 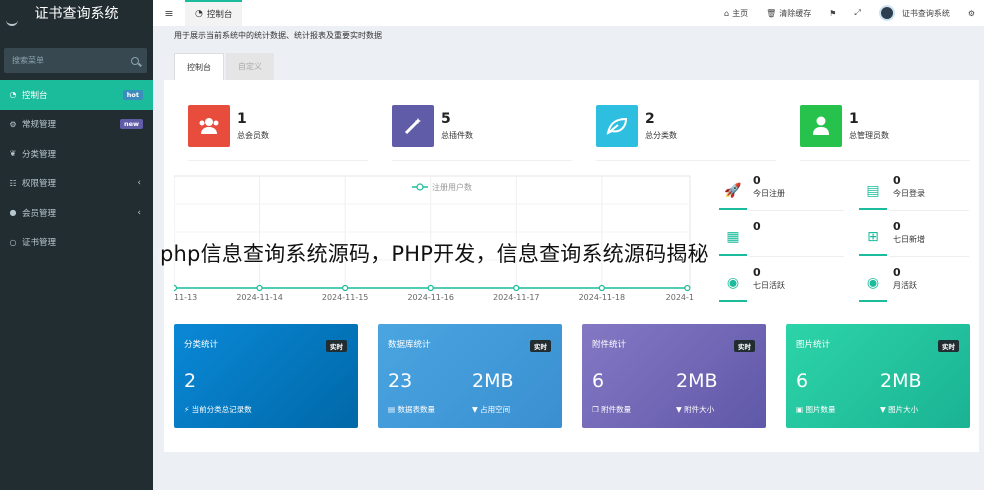 What do you see at coordinates (76, 125) in the screenshot?
I see `sidebar-item-general: ⚙ 常规管理 new` at bounding box center [76, 125].